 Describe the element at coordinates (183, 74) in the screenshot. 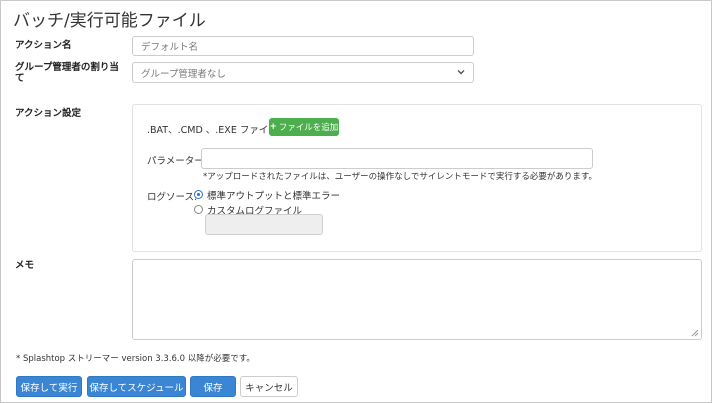

I see `group-admin-selected: グループ管理者なし` at that location.